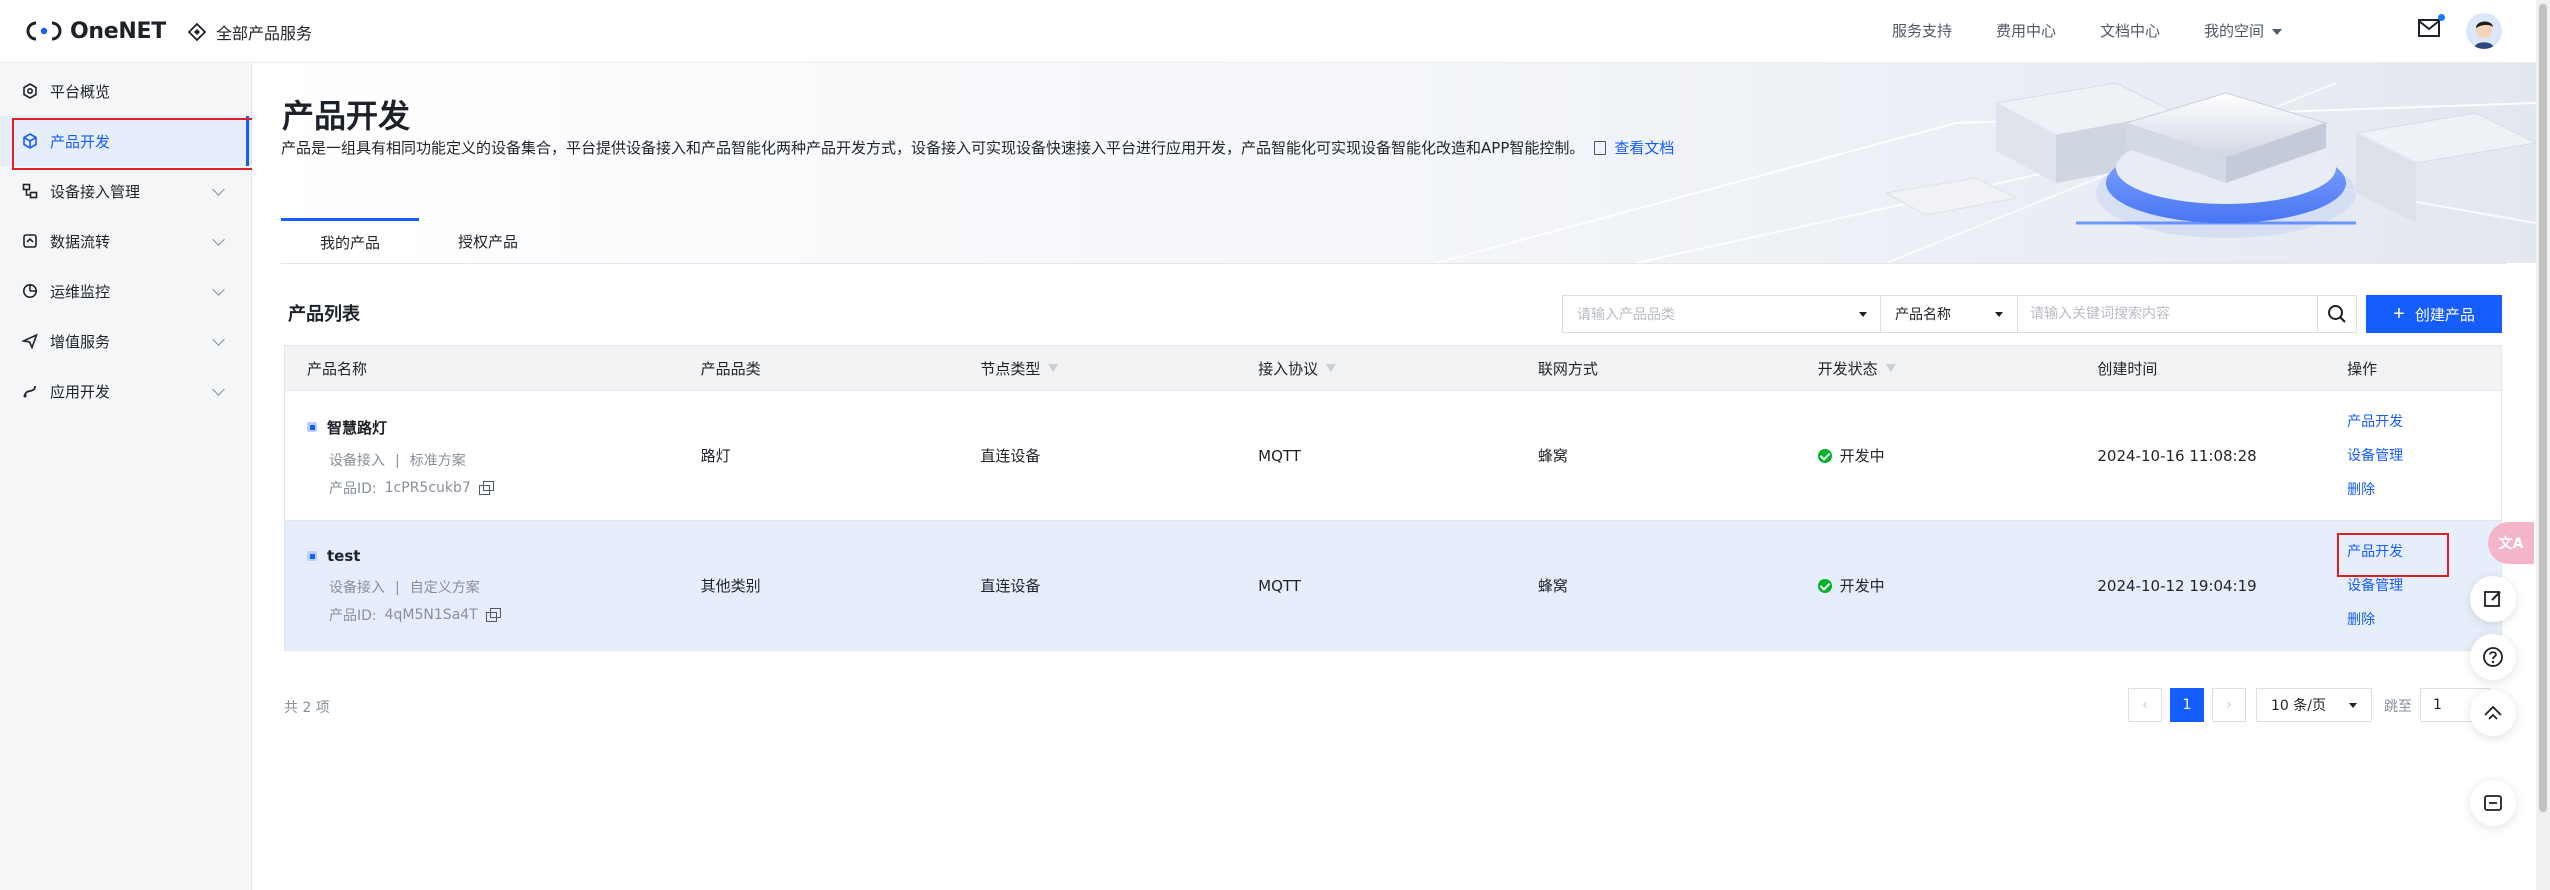  Describe the element at coordinates (493, 368) in the screenshot. I see `th-product-name: 产品名称` at that location.